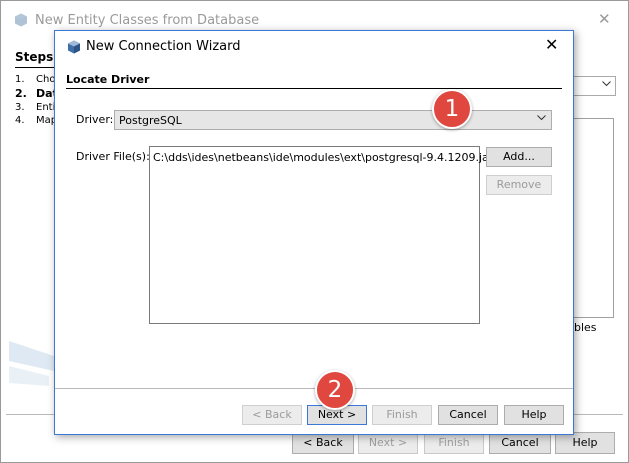 The height and width of the screenshot is (463, 629). Describe the element at coordinates (402, 415) in the screenshot. I see `finish-button: Finish` at that location.